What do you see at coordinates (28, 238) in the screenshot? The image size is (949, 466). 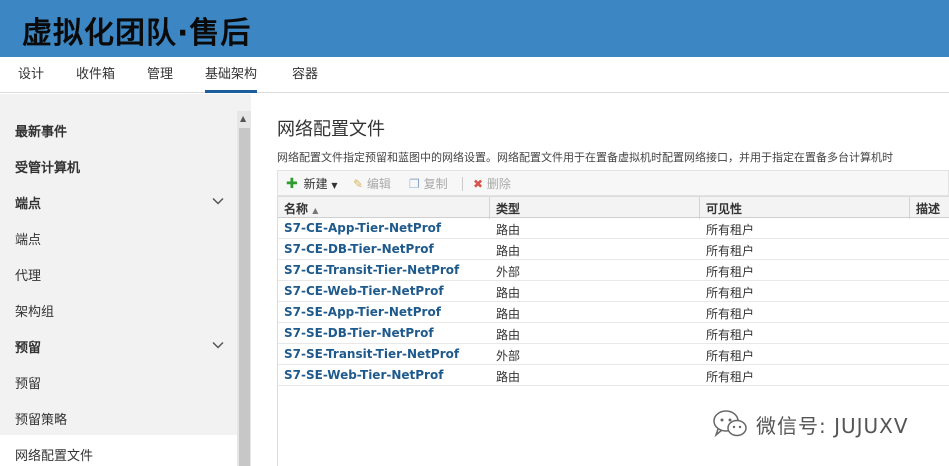 I see `sidebar-item-endpoints: 端点` at bounding box center [28, 238].